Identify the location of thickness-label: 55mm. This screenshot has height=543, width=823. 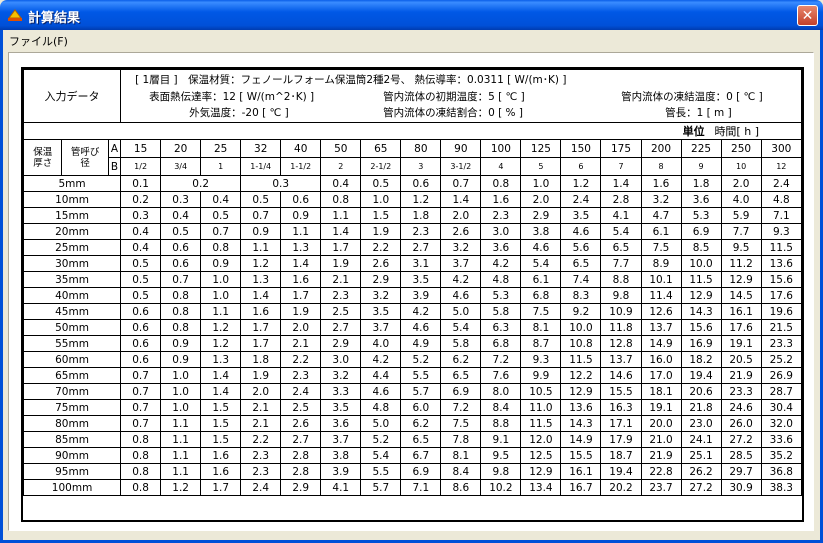
(72, 343).